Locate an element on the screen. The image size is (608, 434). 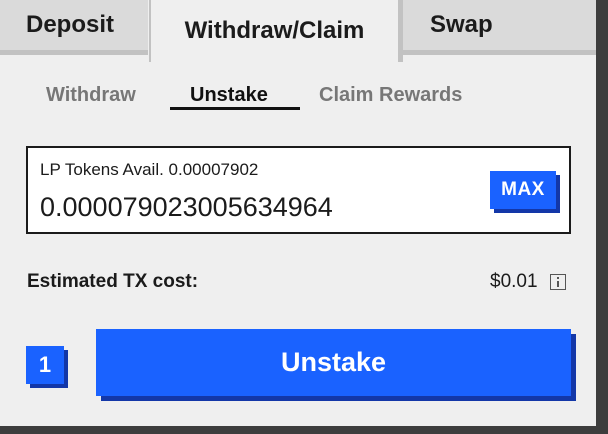
unstake-button: Unstake is located at coordinates (333, 362).